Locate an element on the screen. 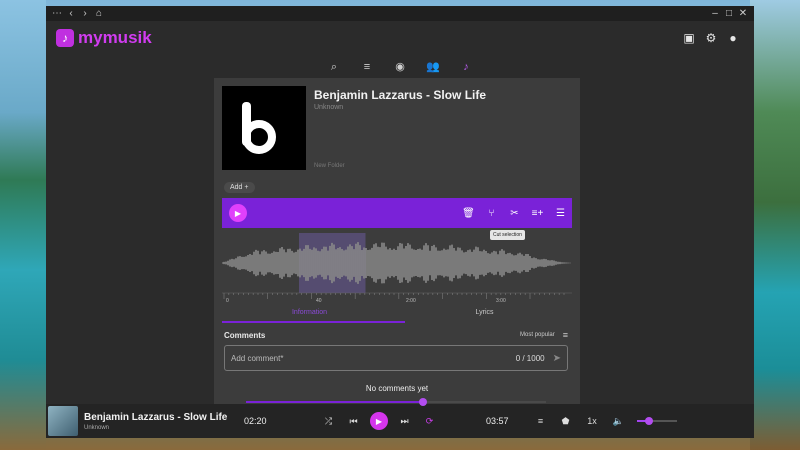  account-icon: ● is located at coordinates (733, 38).